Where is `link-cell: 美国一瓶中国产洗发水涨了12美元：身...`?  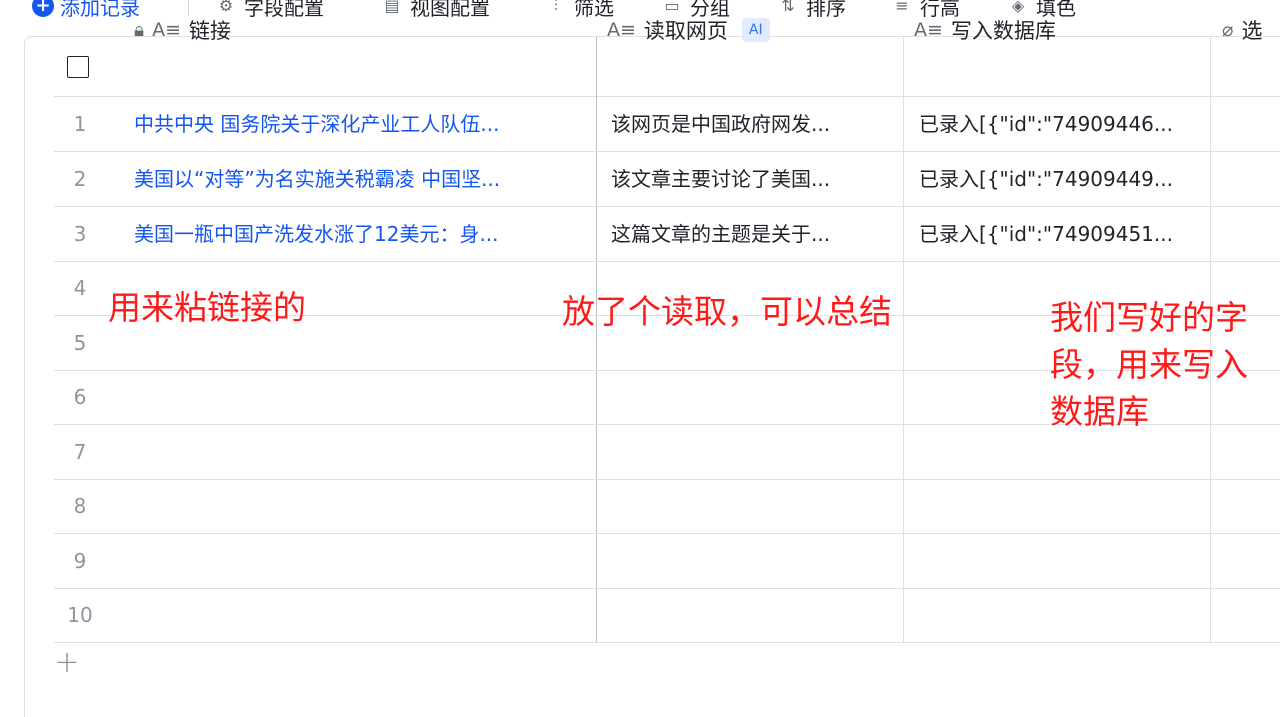
link-cell: 美国一瓶中国产洗发水涨了12美元：身... is located at coordinates (364, 234).